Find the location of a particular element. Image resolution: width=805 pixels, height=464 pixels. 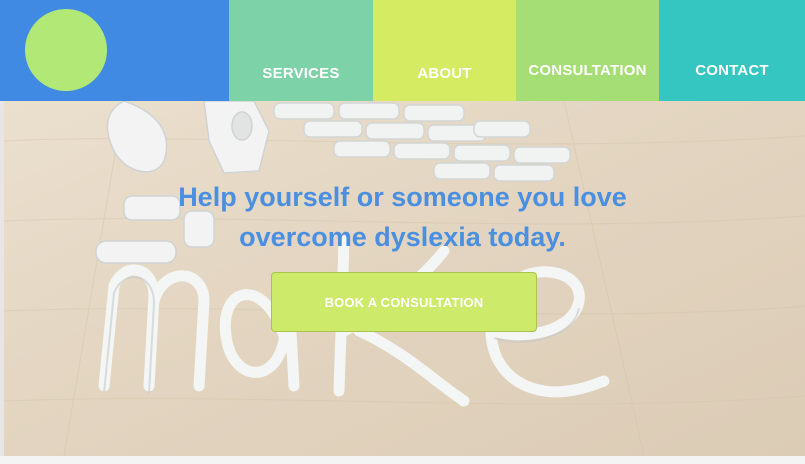

page-bottom-edge is located at coordinates (402, 460).